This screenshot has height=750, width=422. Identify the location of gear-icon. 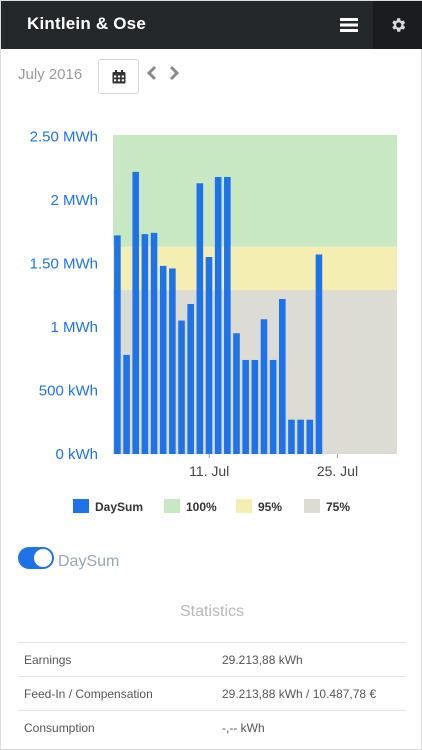
(399, 25).